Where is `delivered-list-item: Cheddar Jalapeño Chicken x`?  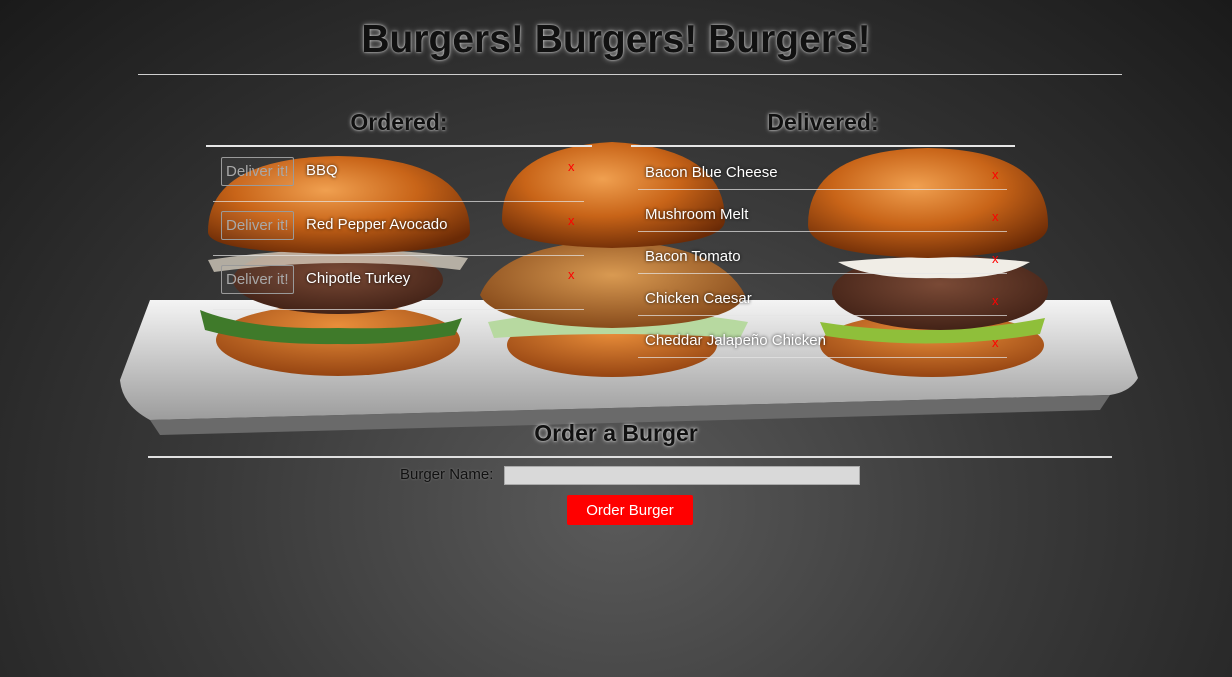 delivered-list-item: Cheddar Jalapeño Chicken x is located at coordinates (822, 337).